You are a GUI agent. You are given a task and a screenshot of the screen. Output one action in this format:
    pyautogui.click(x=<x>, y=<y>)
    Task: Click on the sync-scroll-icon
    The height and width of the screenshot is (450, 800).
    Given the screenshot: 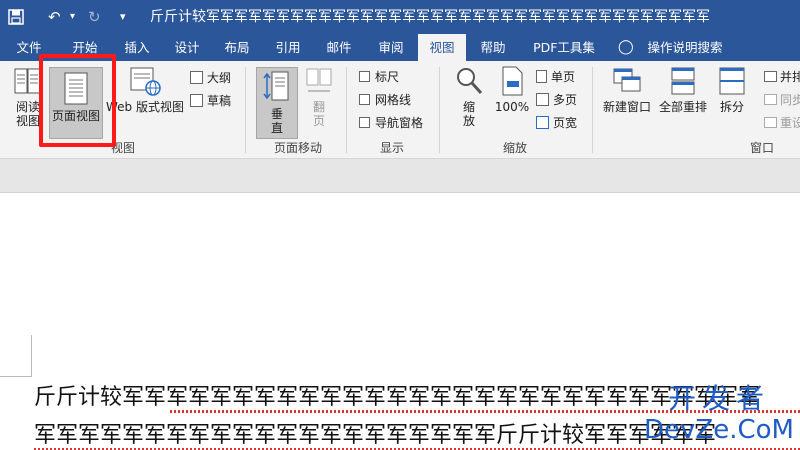 What is the action you would take?
    pyautogui.click(x=770, y=99)
    